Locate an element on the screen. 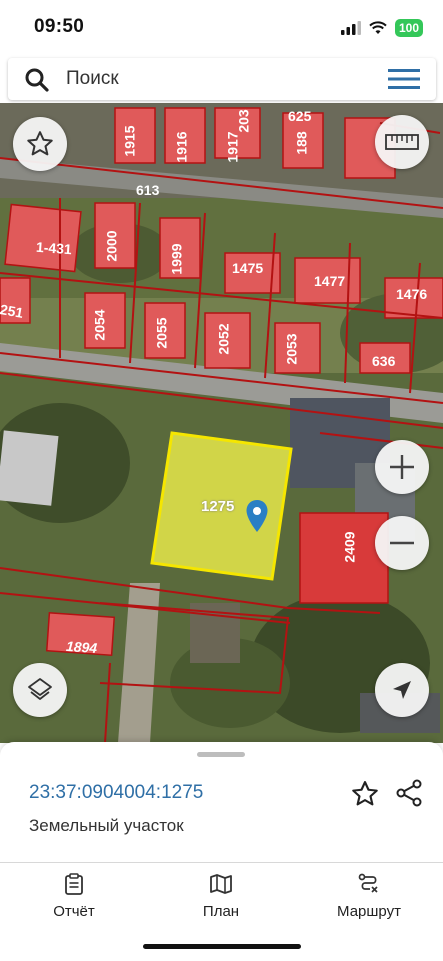 This screenshot has width=443, height=961. parcel-label: 1475 is located at coordinates (248, 268).